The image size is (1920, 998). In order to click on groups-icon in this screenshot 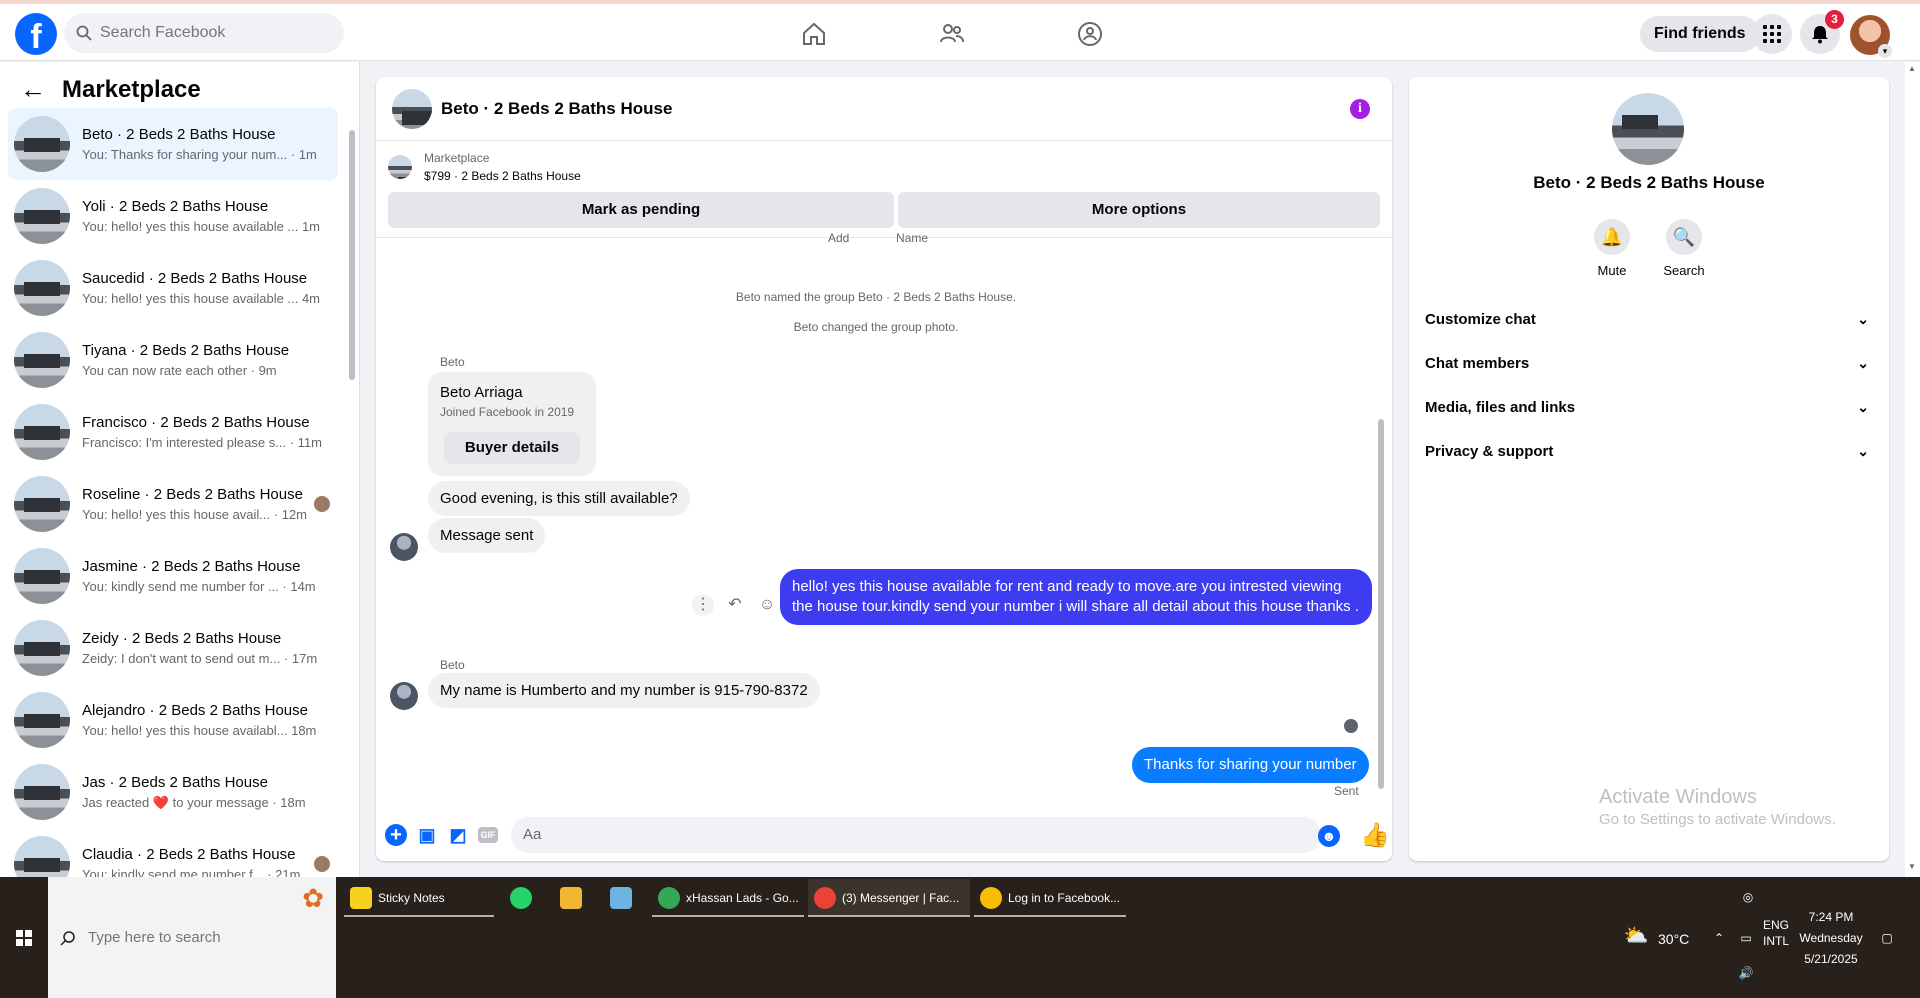, I will do `click(1090, 34)`.